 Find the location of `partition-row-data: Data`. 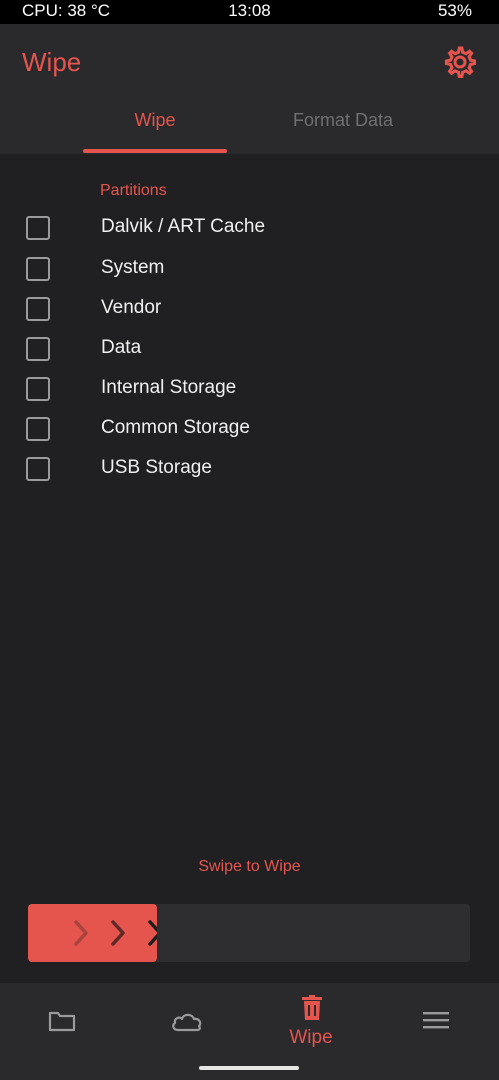

partition-row-data: Data is located at coordinates (249, 350).